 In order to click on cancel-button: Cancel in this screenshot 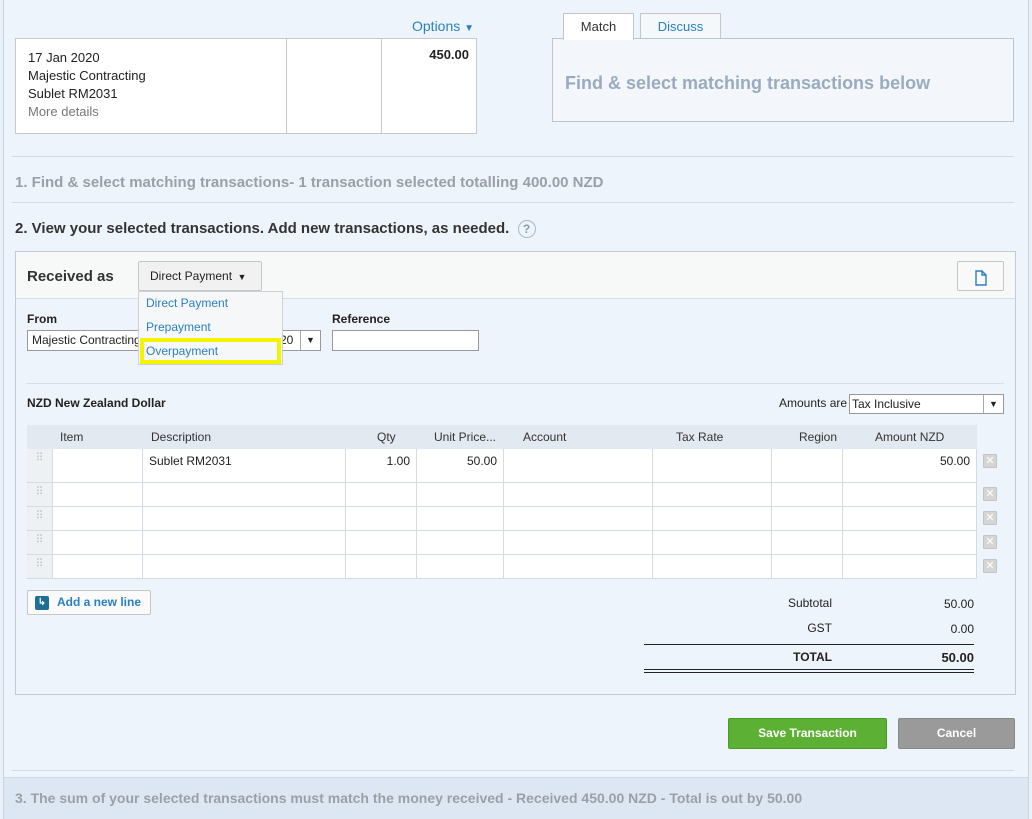, I will do `click(956, 733)`.